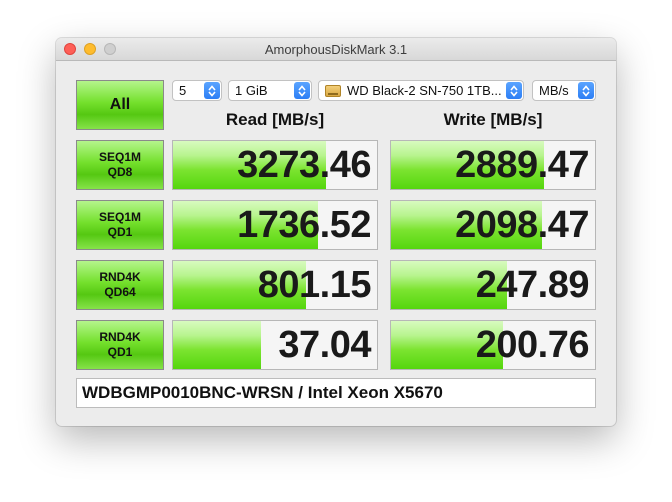 The width and height of the screenshot is (672, 502). I want to click on all-button: All, so click(120, 105).